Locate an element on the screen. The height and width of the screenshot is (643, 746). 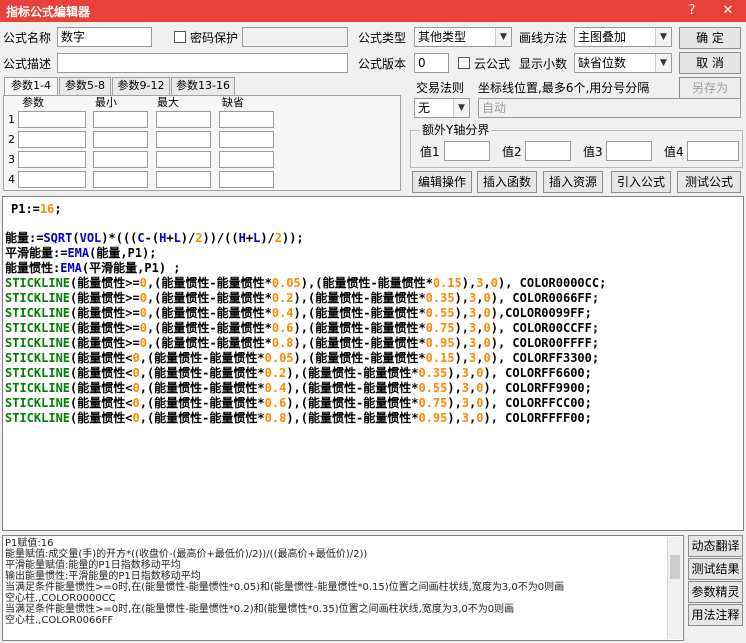
output-line: 空心柱.,COLOR0000CC is located at coordinates (60, 598).